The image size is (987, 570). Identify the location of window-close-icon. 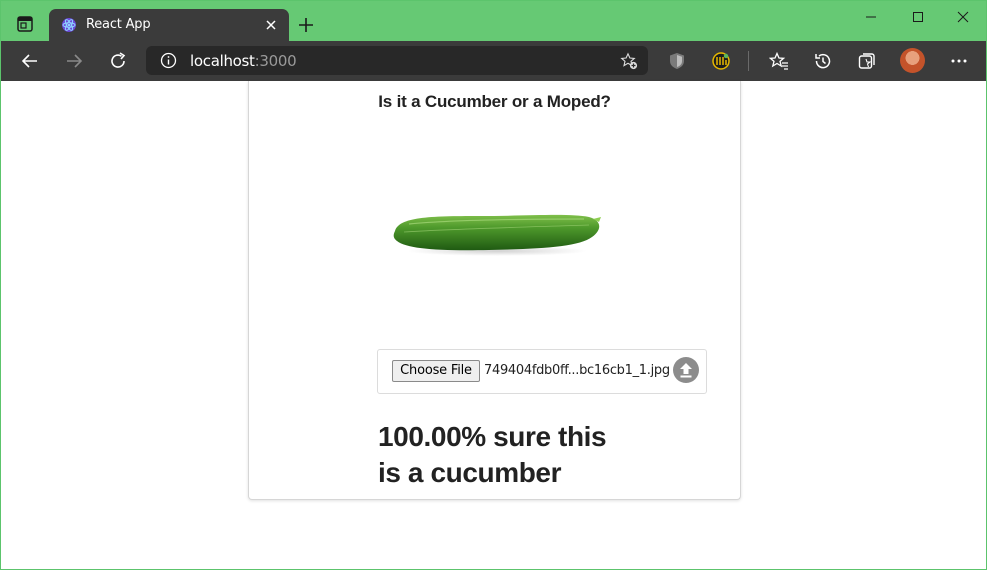
(963, 17).